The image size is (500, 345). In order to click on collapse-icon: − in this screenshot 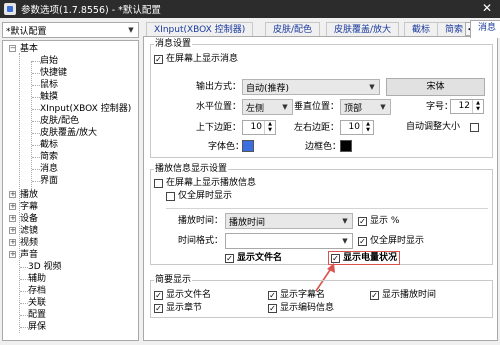, I will do `click(12, 48)`.